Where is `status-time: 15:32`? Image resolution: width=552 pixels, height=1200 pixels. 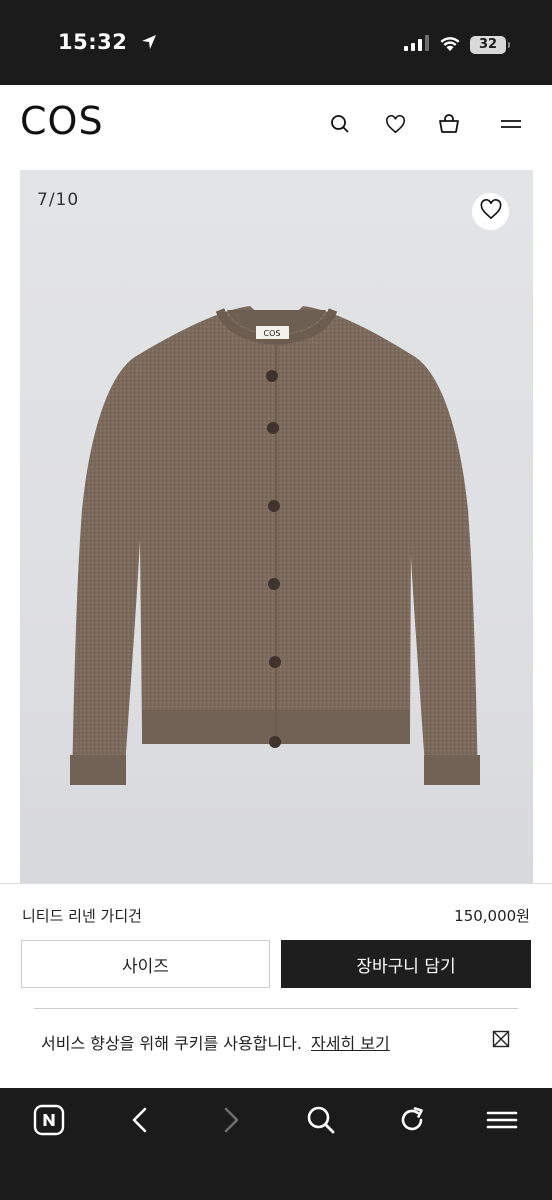 status-time: 15:32 is located at coordinates (107, 42).